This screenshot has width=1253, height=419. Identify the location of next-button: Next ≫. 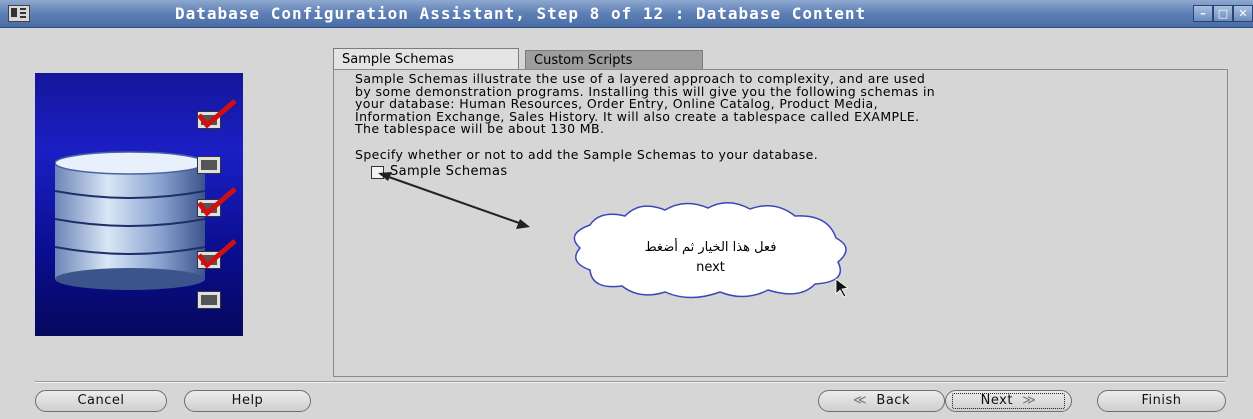
(1008, 401).